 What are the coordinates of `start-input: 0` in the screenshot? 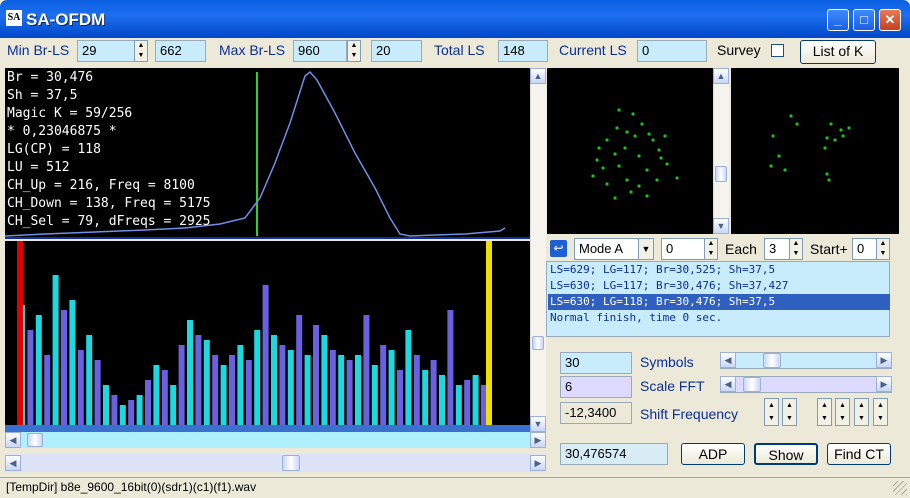 It's located at (865, 249).